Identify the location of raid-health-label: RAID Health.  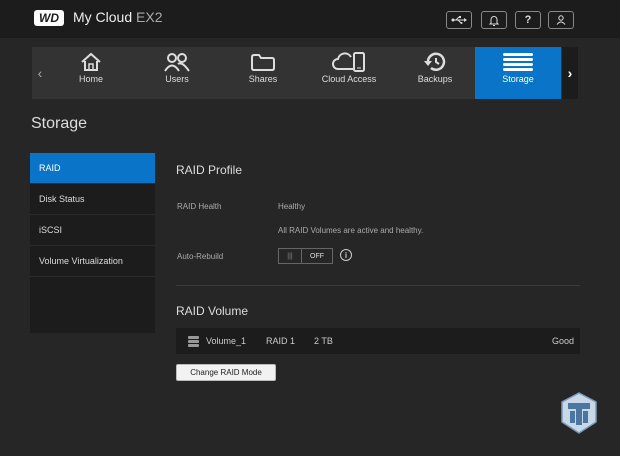
(199, 206).